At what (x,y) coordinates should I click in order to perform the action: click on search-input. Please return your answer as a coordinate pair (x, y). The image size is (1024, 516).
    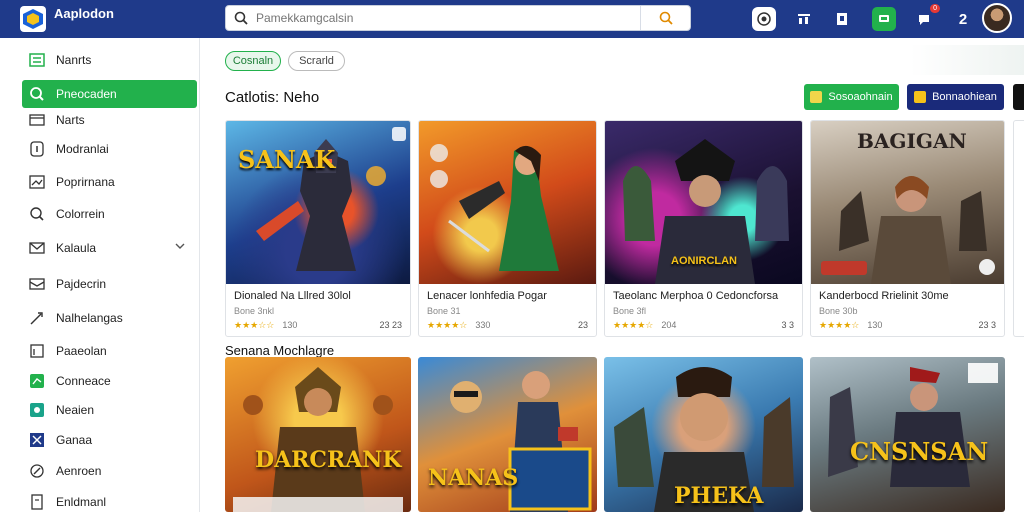
    Looking at the image, I should click on (446, 18).